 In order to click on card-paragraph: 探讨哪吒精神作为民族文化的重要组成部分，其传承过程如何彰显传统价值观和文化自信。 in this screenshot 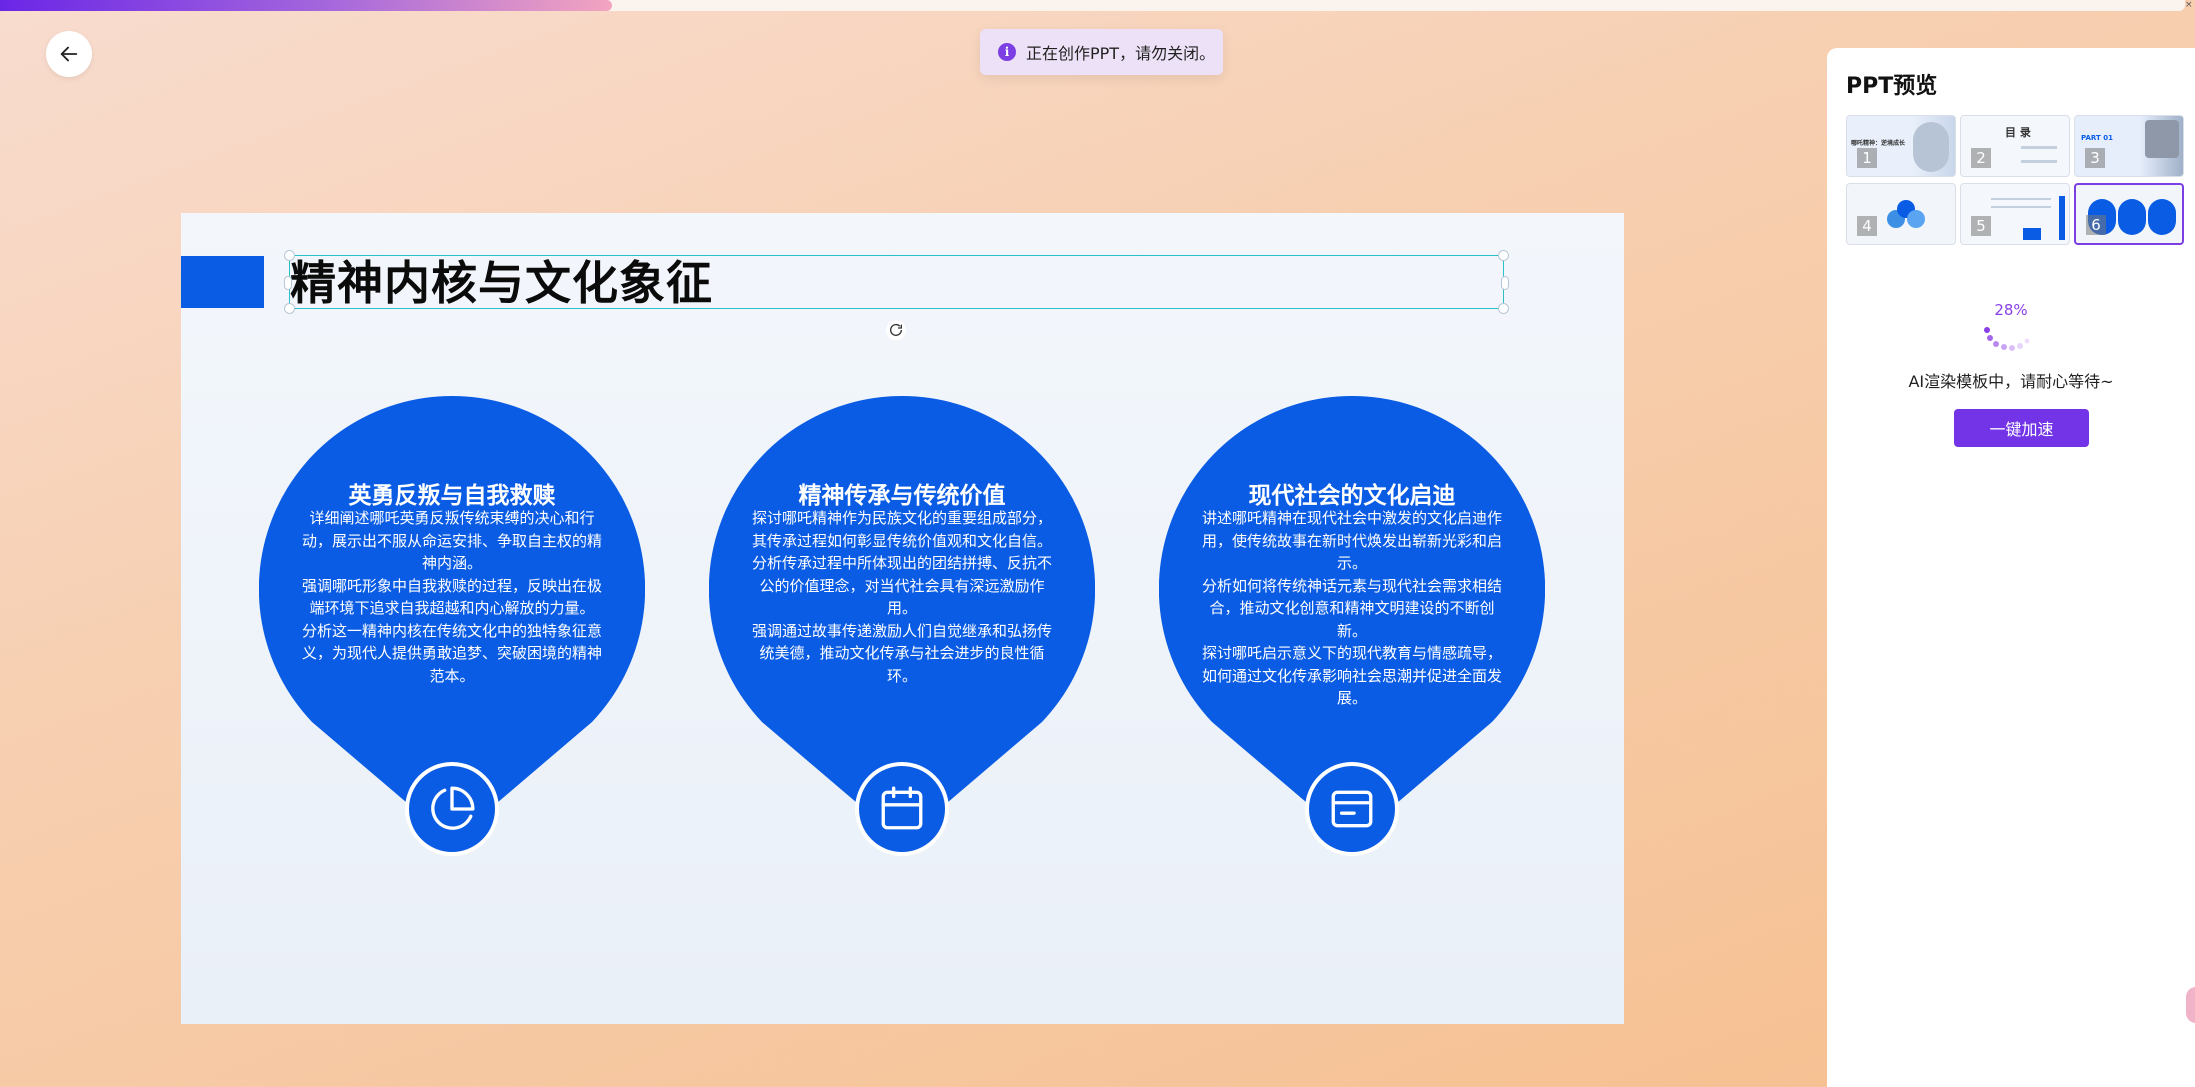, I will do `click(901, 529)`.